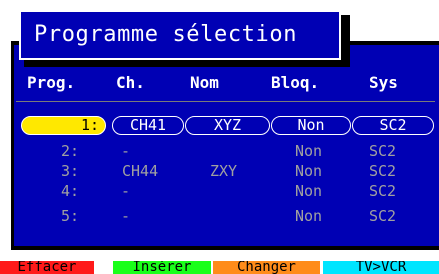 Image resolution: width=439 pixels, height=274 pixels. What do you see at coordinates (70, 151) in the screenshot?
I see `program-number: 2:` at bounding box center [70, 151].